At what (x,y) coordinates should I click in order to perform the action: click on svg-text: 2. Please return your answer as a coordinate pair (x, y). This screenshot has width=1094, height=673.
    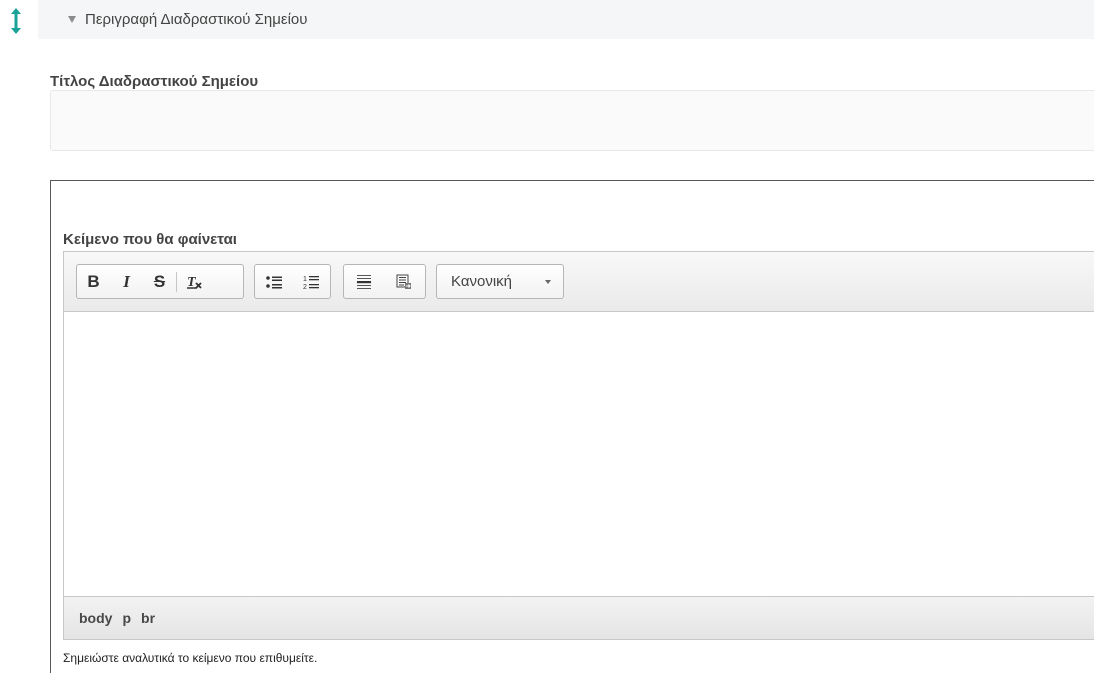
    Looking at the image, I should click on (305, 287).